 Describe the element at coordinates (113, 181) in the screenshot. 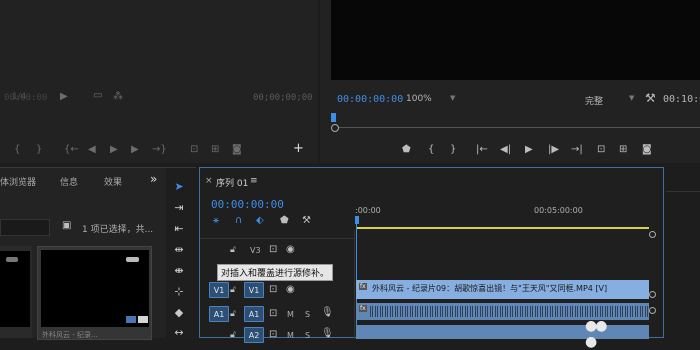

I see `tab-effects: 效果` at that location.